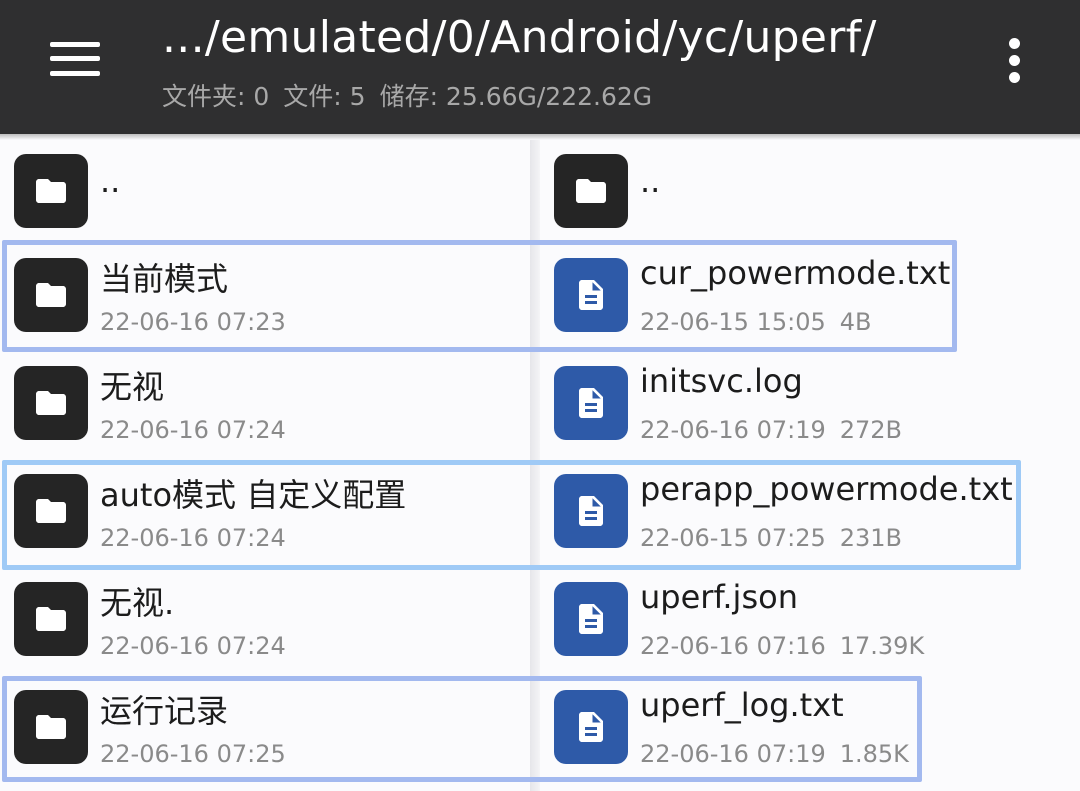  Describe the element at coordinates (253, 495) in the screenshot. I see `folder-name: auto模式 自定义配置` at that location.